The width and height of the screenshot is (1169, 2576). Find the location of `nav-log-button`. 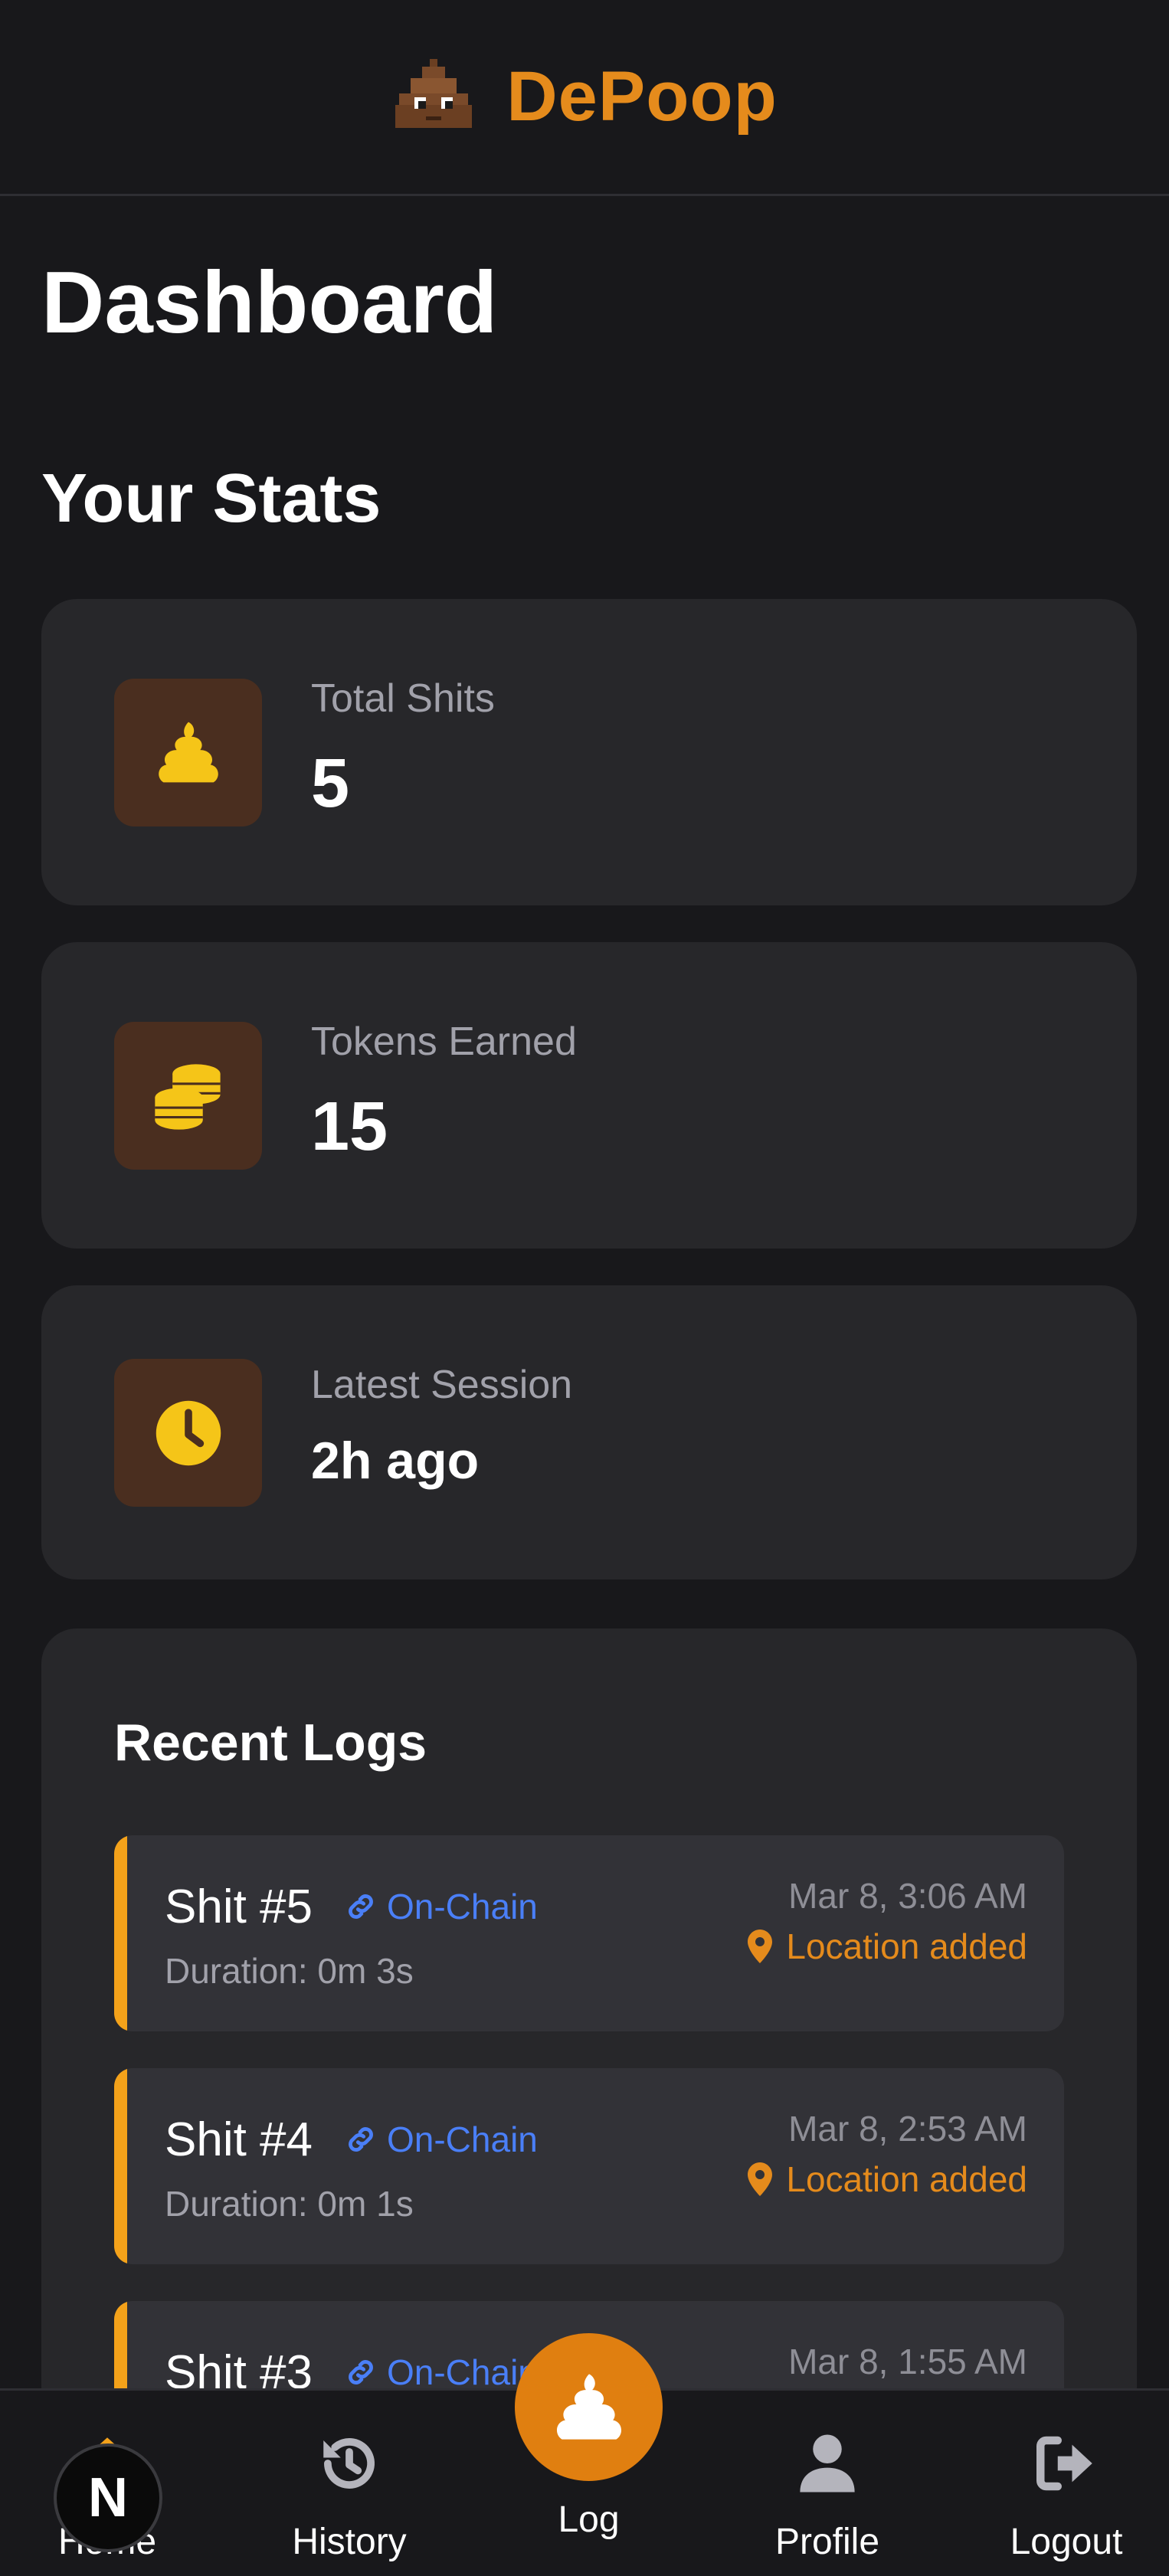

nav-log-button is located at coordinates (589, 2407).